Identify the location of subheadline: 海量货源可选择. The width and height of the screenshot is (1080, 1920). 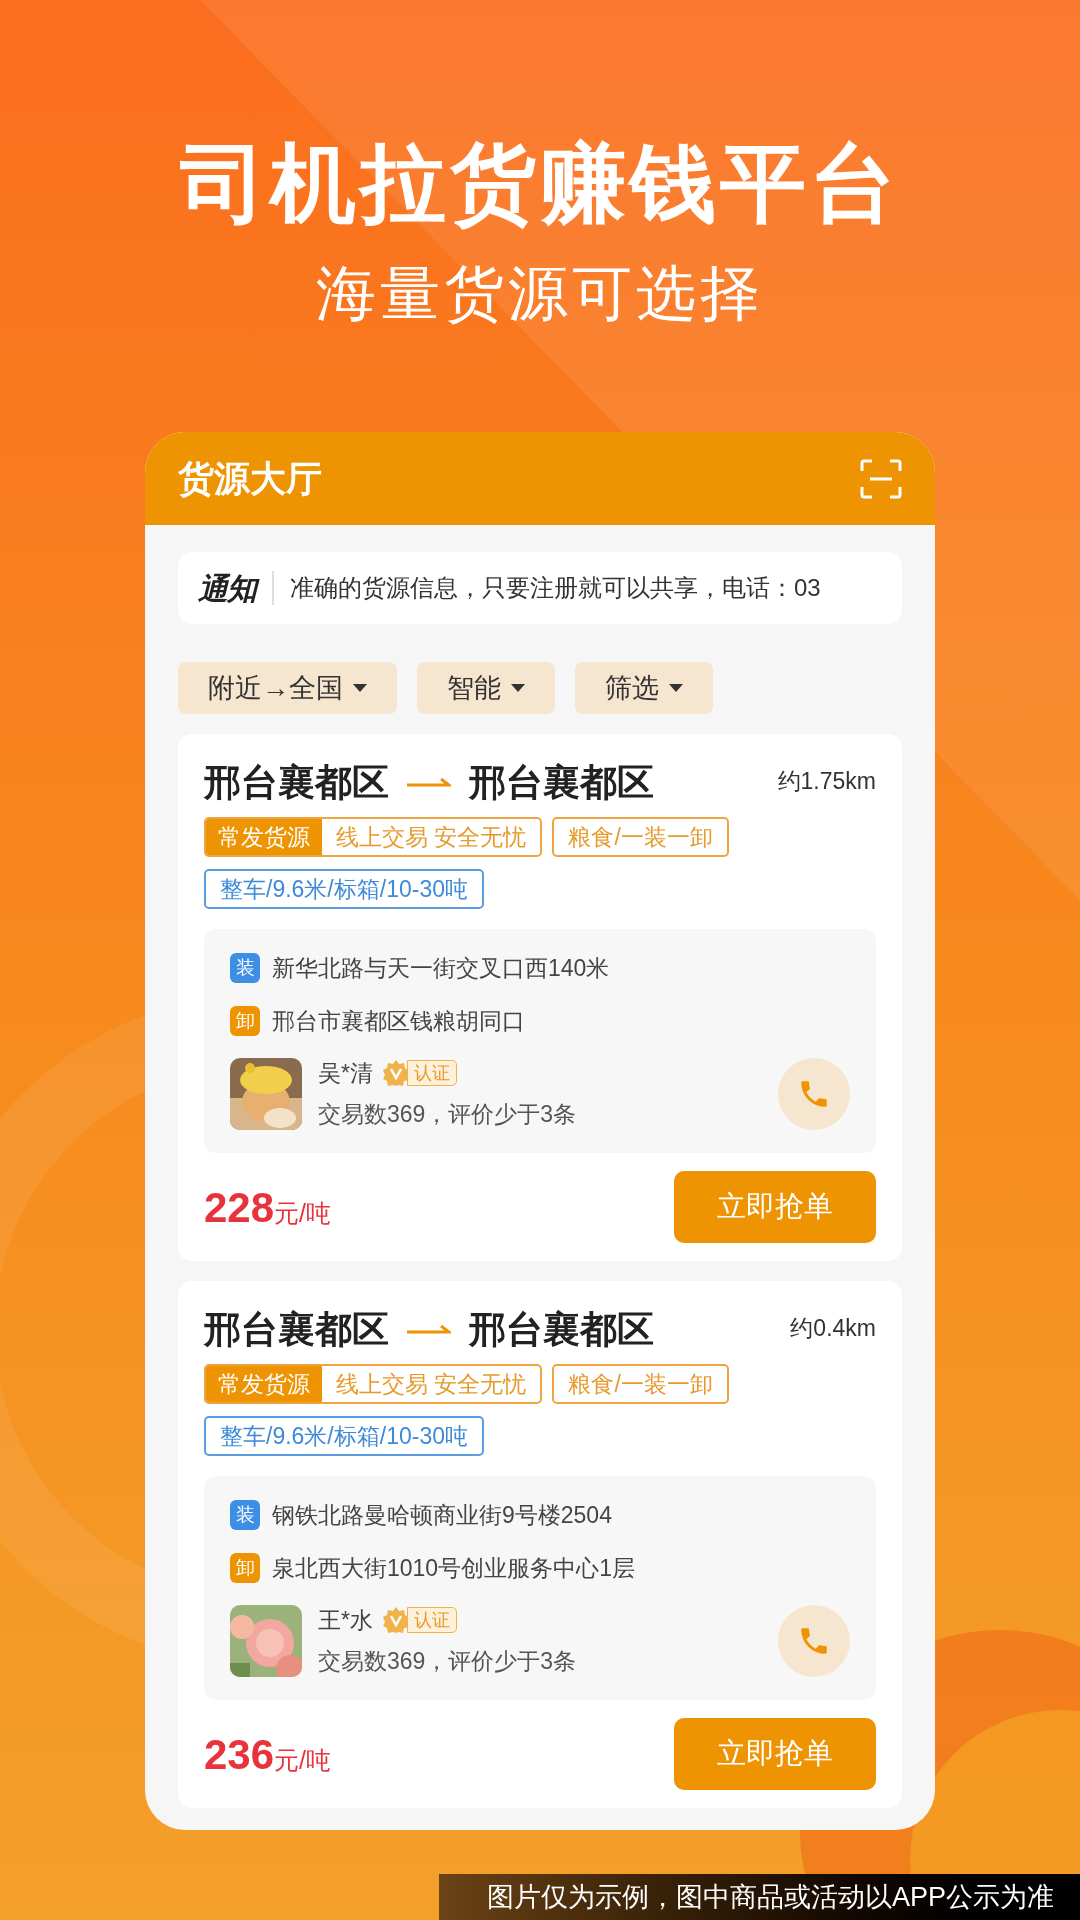
(540, 294).